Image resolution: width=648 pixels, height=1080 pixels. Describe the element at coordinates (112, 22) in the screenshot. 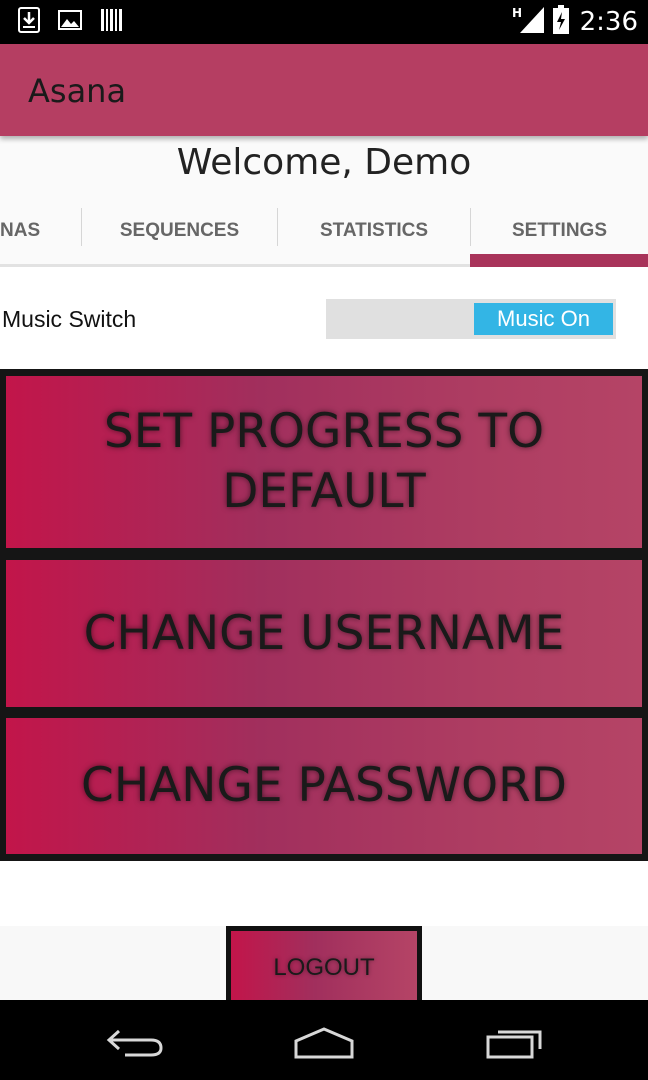

I see `barcode-icon` at that location.